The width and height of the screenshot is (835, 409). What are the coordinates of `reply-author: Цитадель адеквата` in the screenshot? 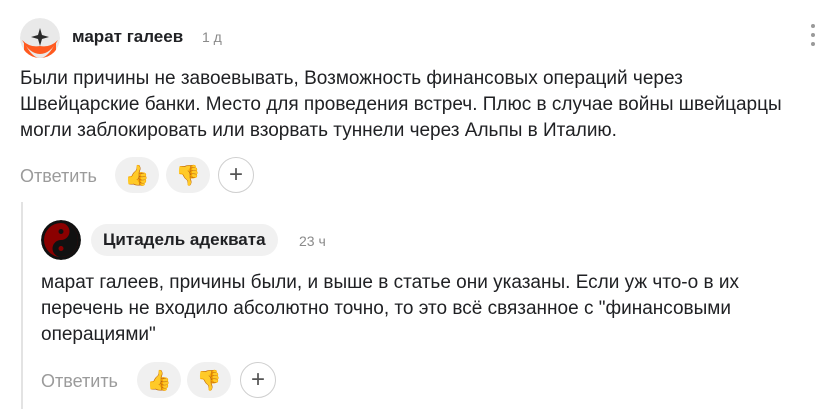 It's located at (184, 240).